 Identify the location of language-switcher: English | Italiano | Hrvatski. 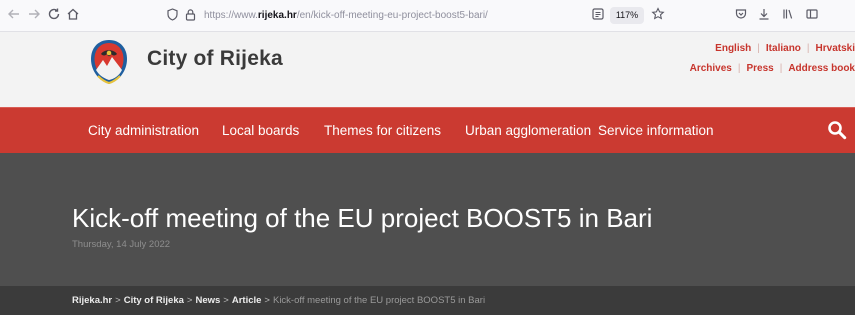
(785, 48).